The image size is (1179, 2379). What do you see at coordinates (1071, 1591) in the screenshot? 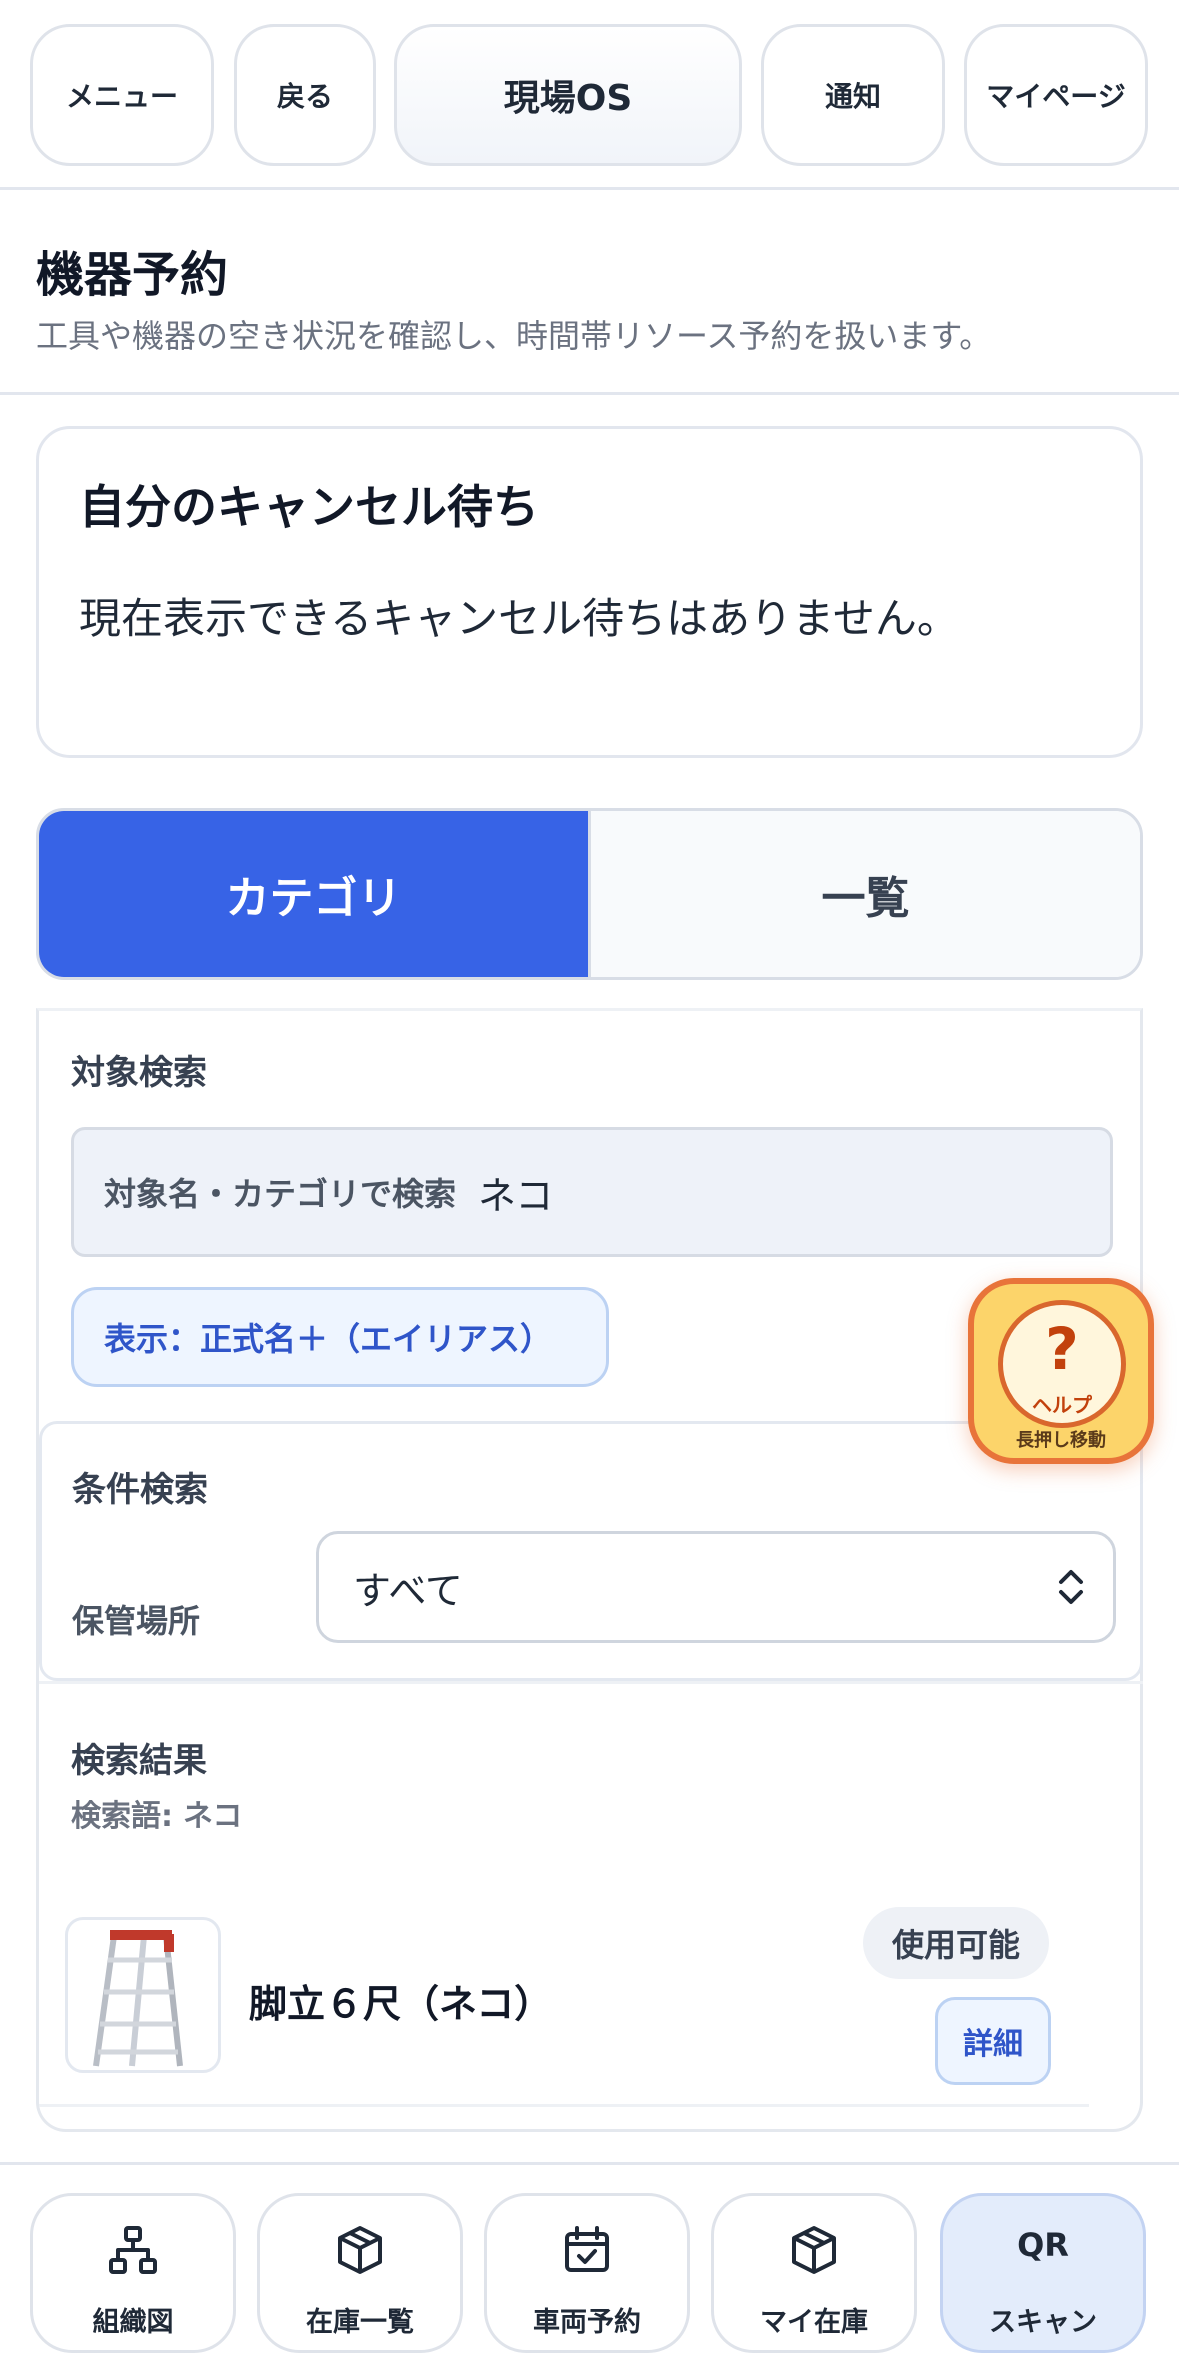
I see `updown-chevron-icon` at bounding box center [1071, 1591].